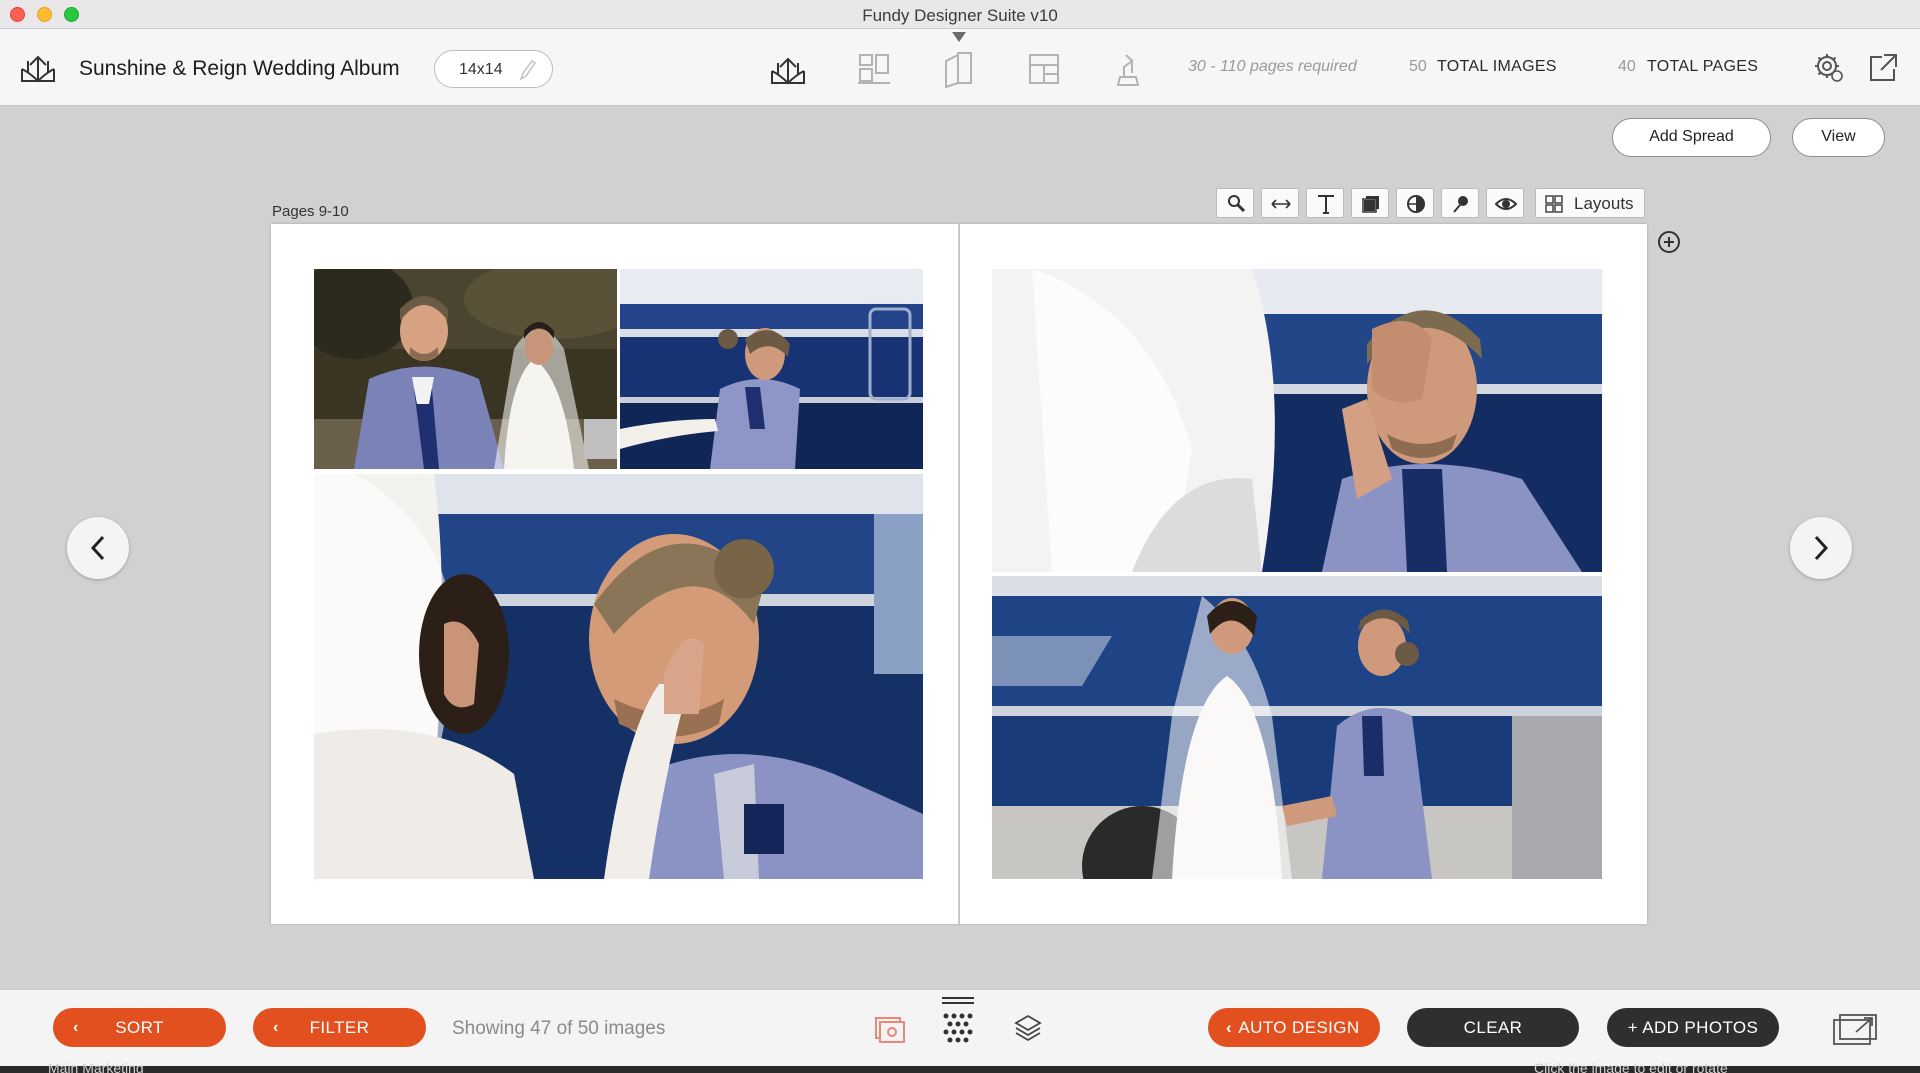  I want to click on pin-icon, so click(1460, 204).